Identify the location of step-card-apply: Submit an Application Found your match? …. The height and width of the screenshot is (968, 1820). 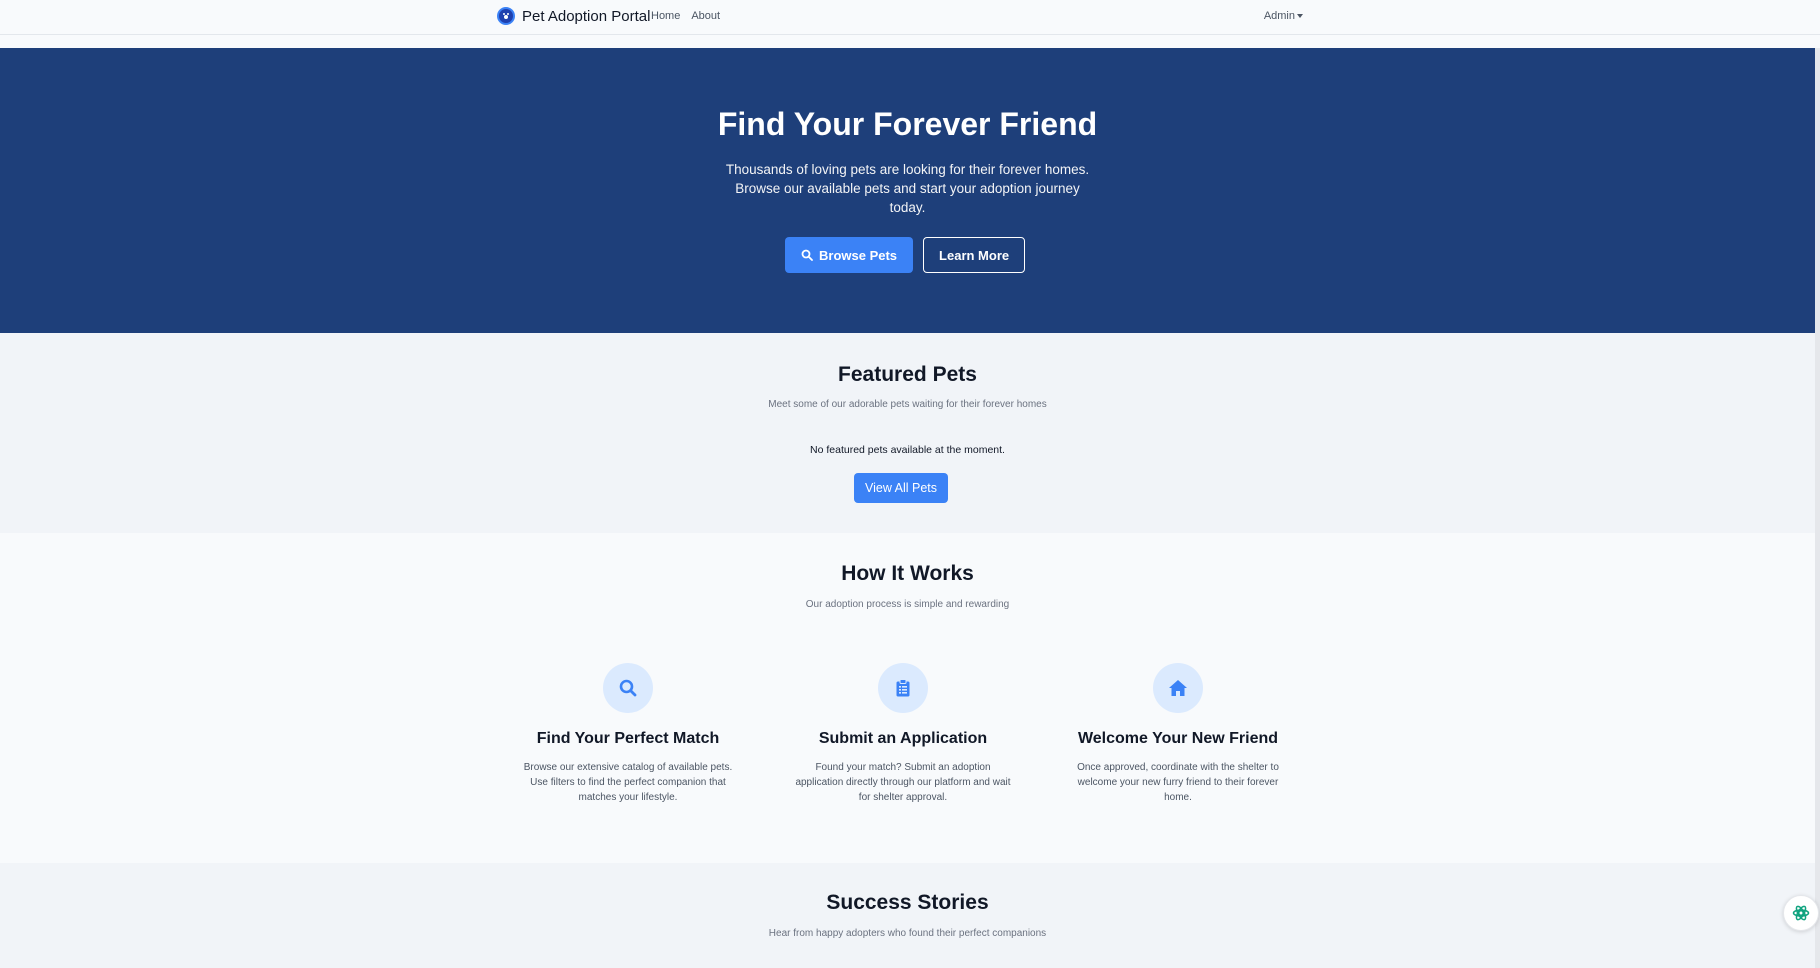
(903, 734).